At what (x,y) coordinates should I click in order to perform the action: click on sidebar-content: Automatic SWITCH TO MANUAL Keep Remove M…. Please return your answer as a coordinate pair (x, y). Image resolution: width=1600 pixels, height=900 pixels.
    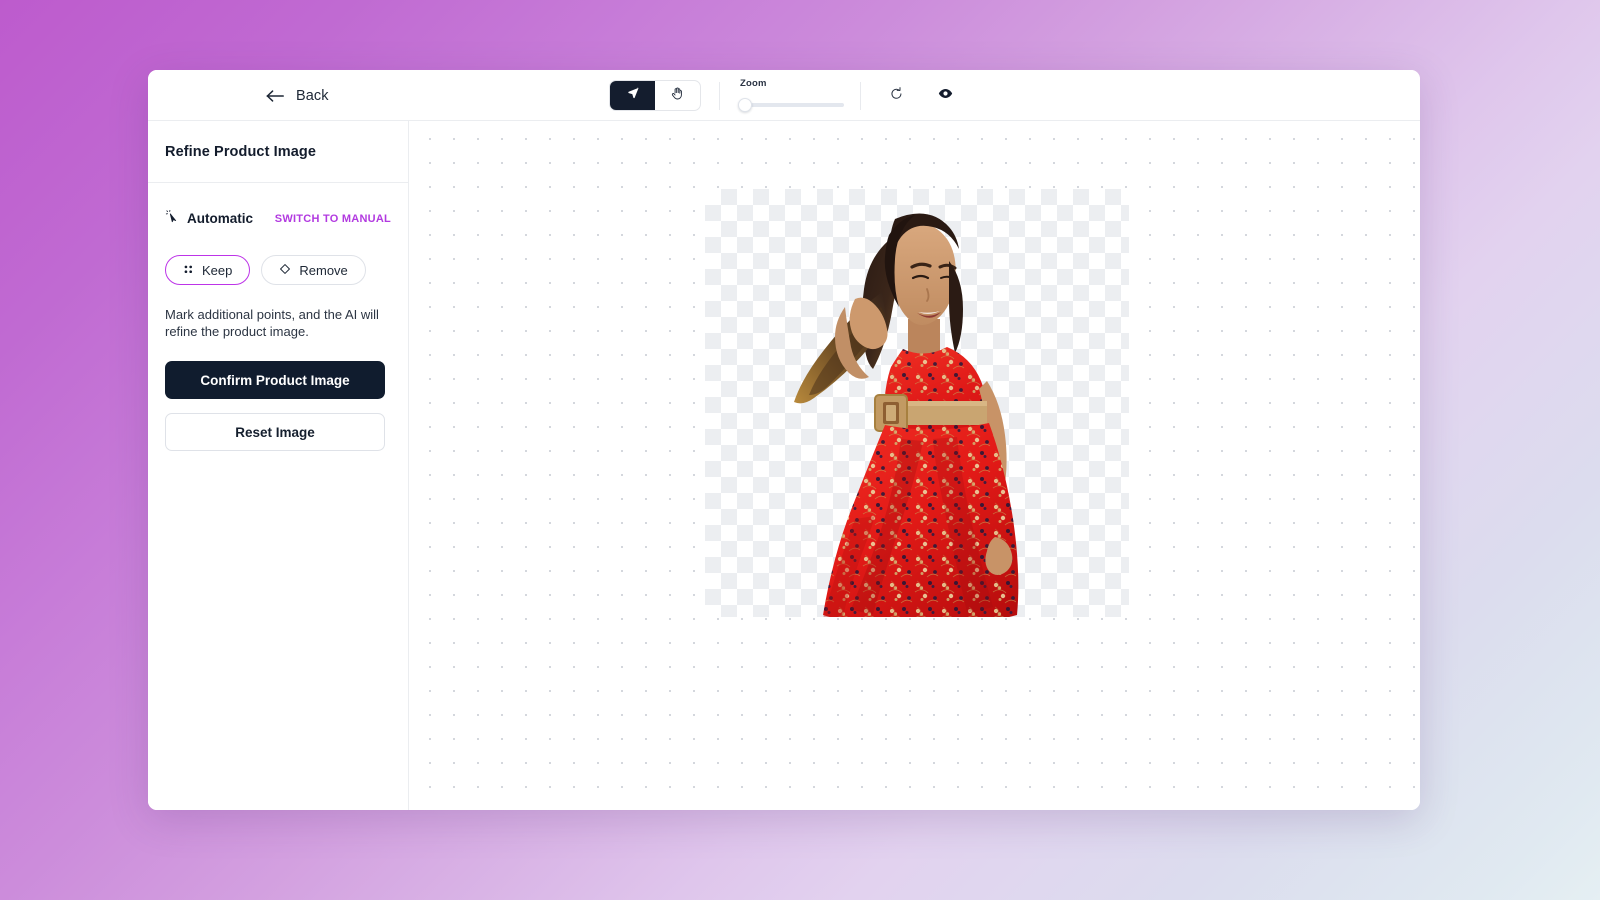
    Looking at the image, I should click on (278, 317).